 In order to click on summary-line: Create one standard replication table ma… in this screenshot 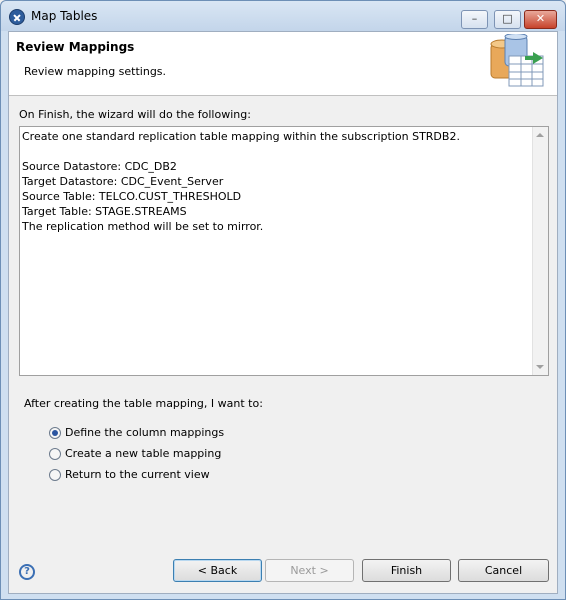, I will do `click(241, 136)`.